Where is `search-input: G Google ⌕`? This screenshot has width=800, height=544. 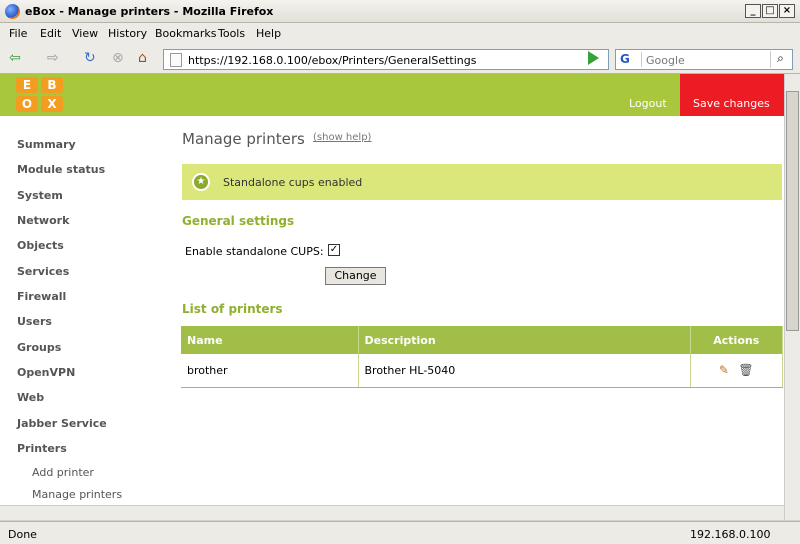
search-input: G Google ⌕ is located at coordinates (704, 59).